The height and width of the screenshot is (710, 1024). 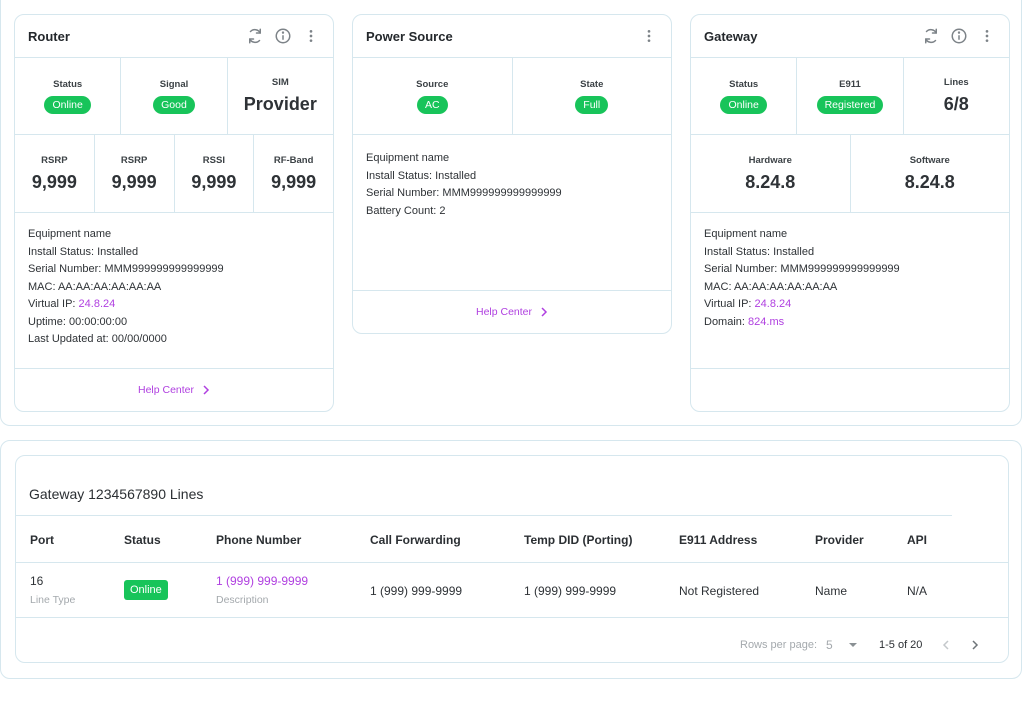 I want to click on battery-count: Battery Count: 2, so click(x=406, y=210).